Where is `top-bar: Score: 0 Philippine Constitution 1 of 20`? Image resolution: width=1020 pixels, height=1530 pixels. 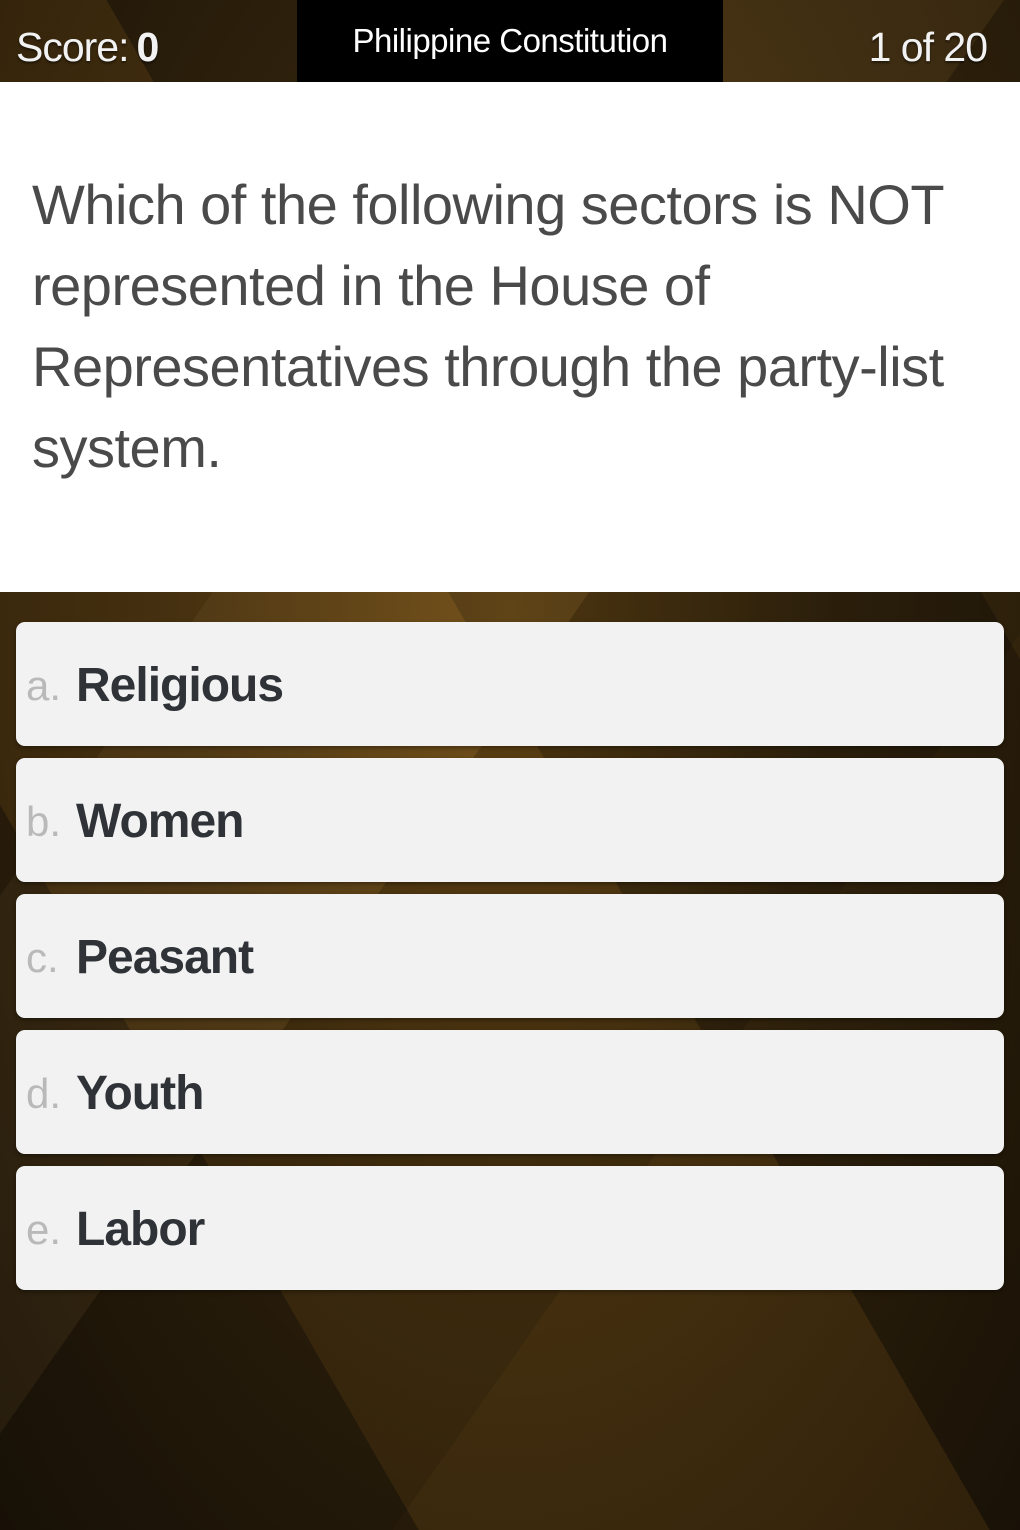
top-bar: Score: 0 Philippine Constitution 1 of 20 is located at coordinates (510, 41).